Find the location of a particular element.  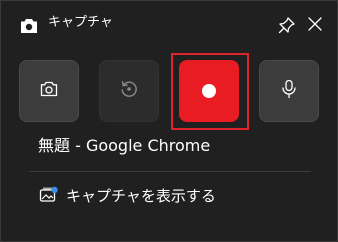

show-captures-link: キャプチャを表示する is located at coordinates (170, 196).